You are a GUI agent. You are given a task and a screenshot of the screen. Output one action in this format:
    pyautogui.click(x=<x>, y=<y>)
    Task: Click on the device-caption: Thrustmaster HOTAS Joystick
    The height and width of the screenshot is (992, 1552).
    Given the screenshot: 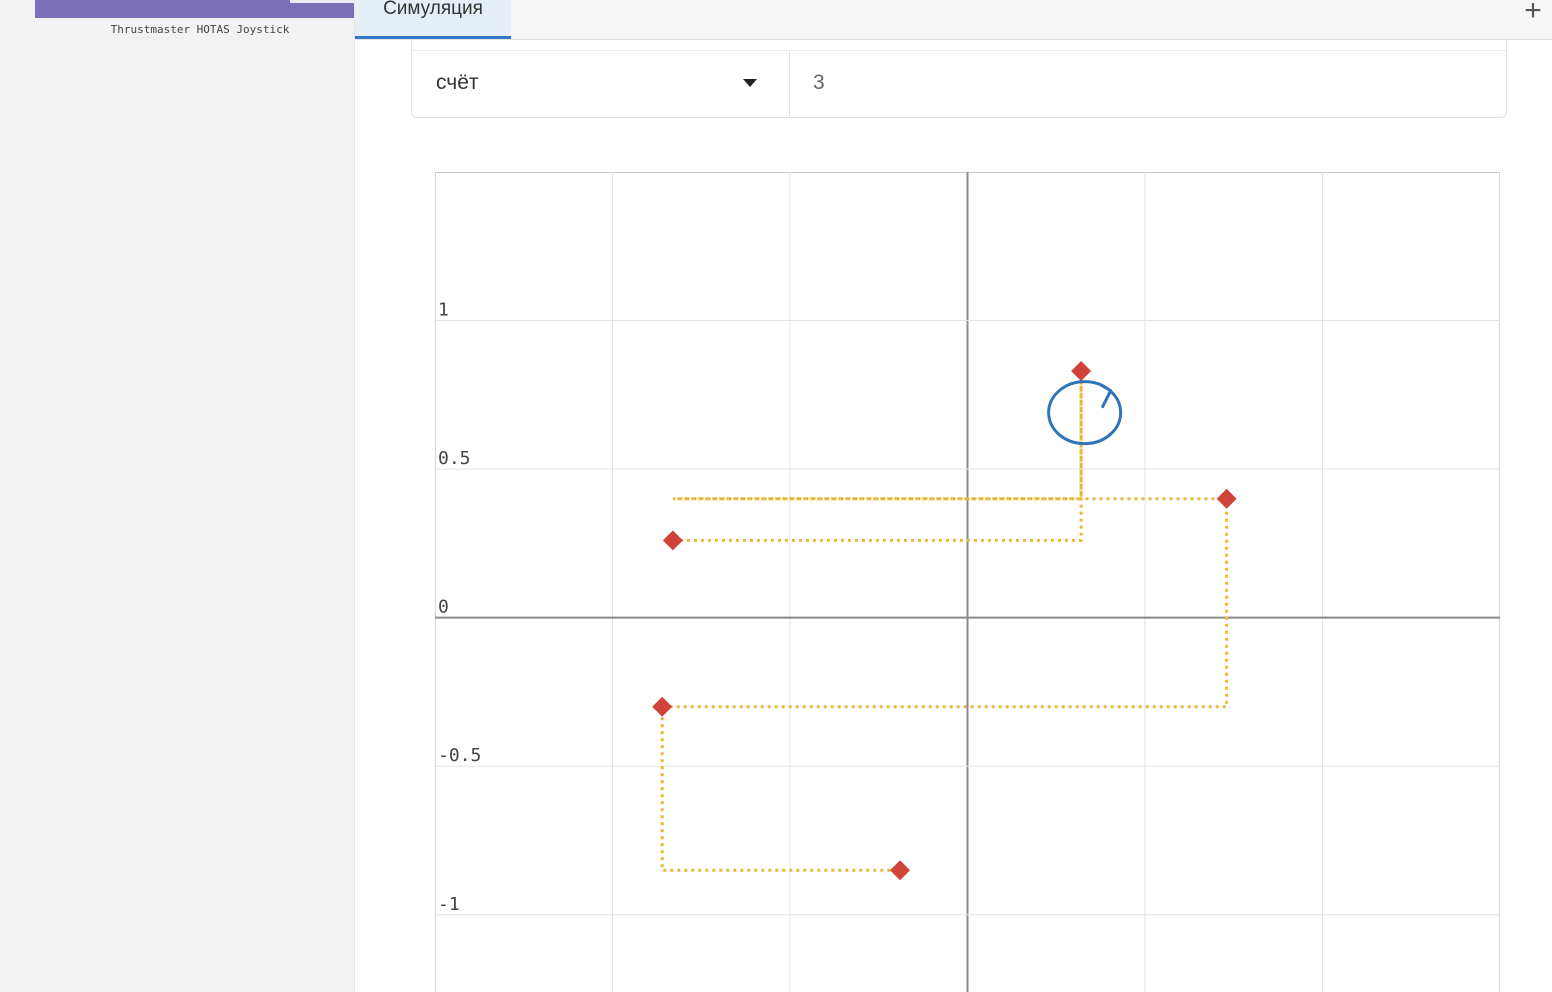 What is the action you would take?
    pyautogui.click(x=200, y=29)
    